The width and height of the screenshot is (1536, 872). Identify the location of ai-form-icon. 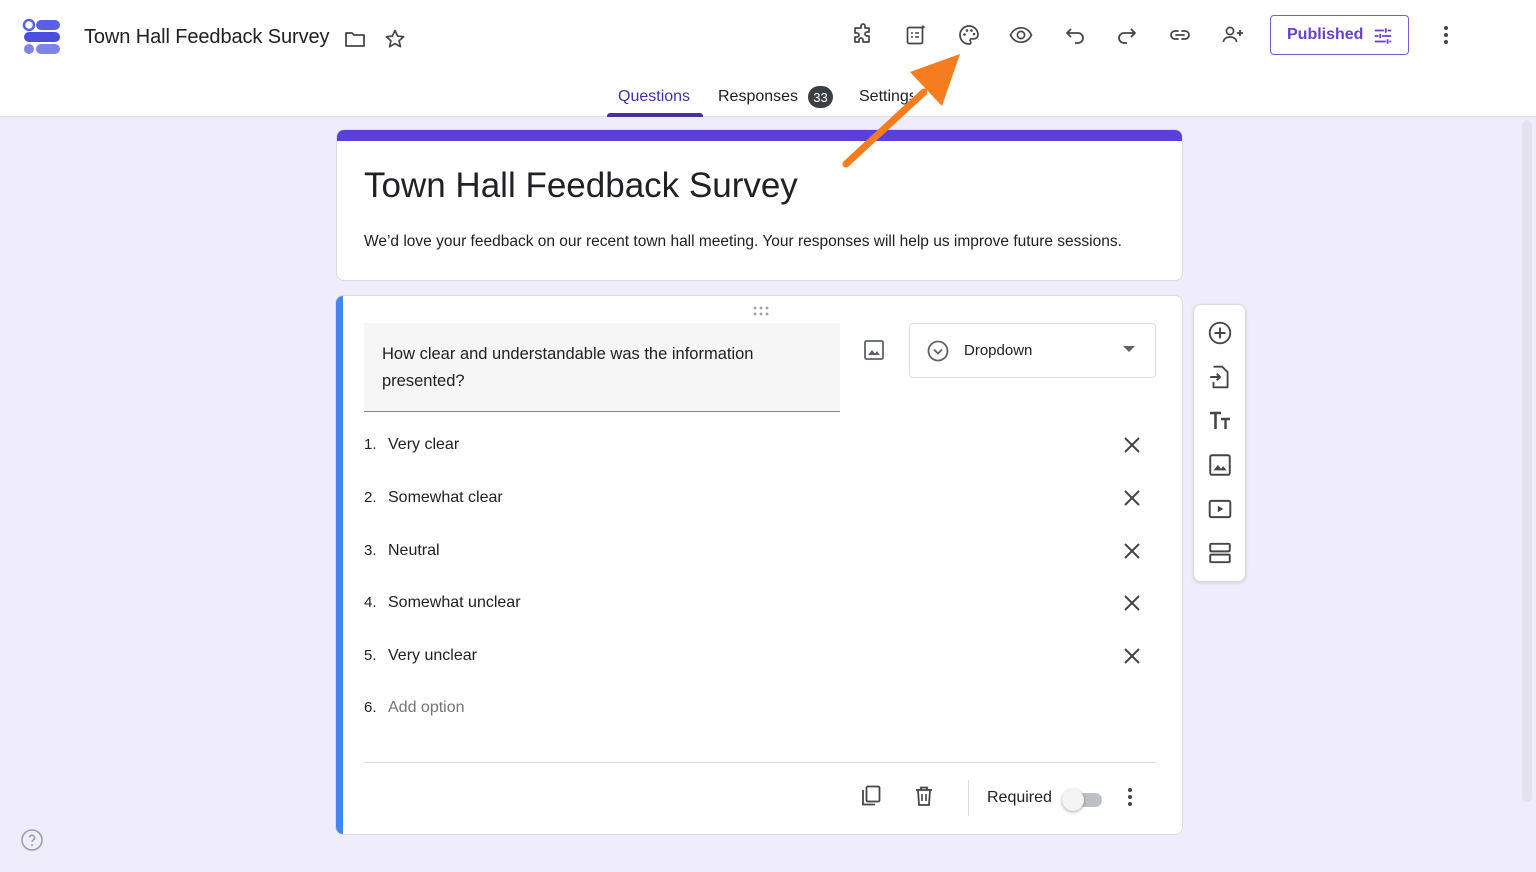
(916, 35).